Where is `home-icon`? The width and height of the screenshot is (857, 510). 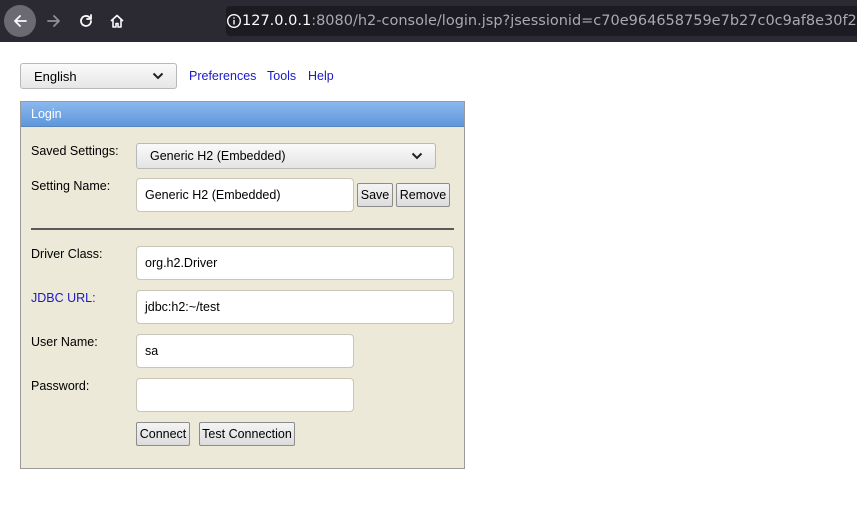 home-icon is located at coordinates (117, 21).